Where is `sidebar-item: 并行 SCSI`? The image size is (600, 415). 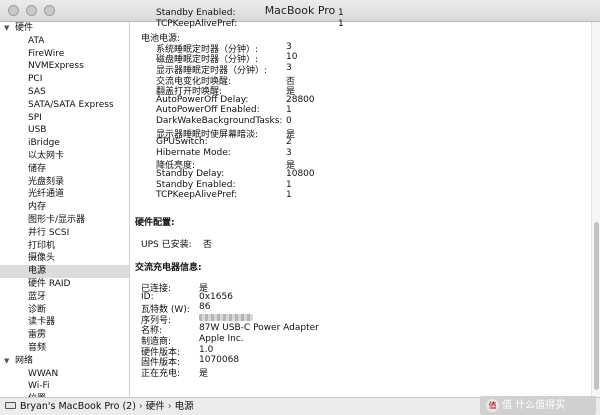 sidebar-item: 并行 SCSI is located at coordinates (64, 233).